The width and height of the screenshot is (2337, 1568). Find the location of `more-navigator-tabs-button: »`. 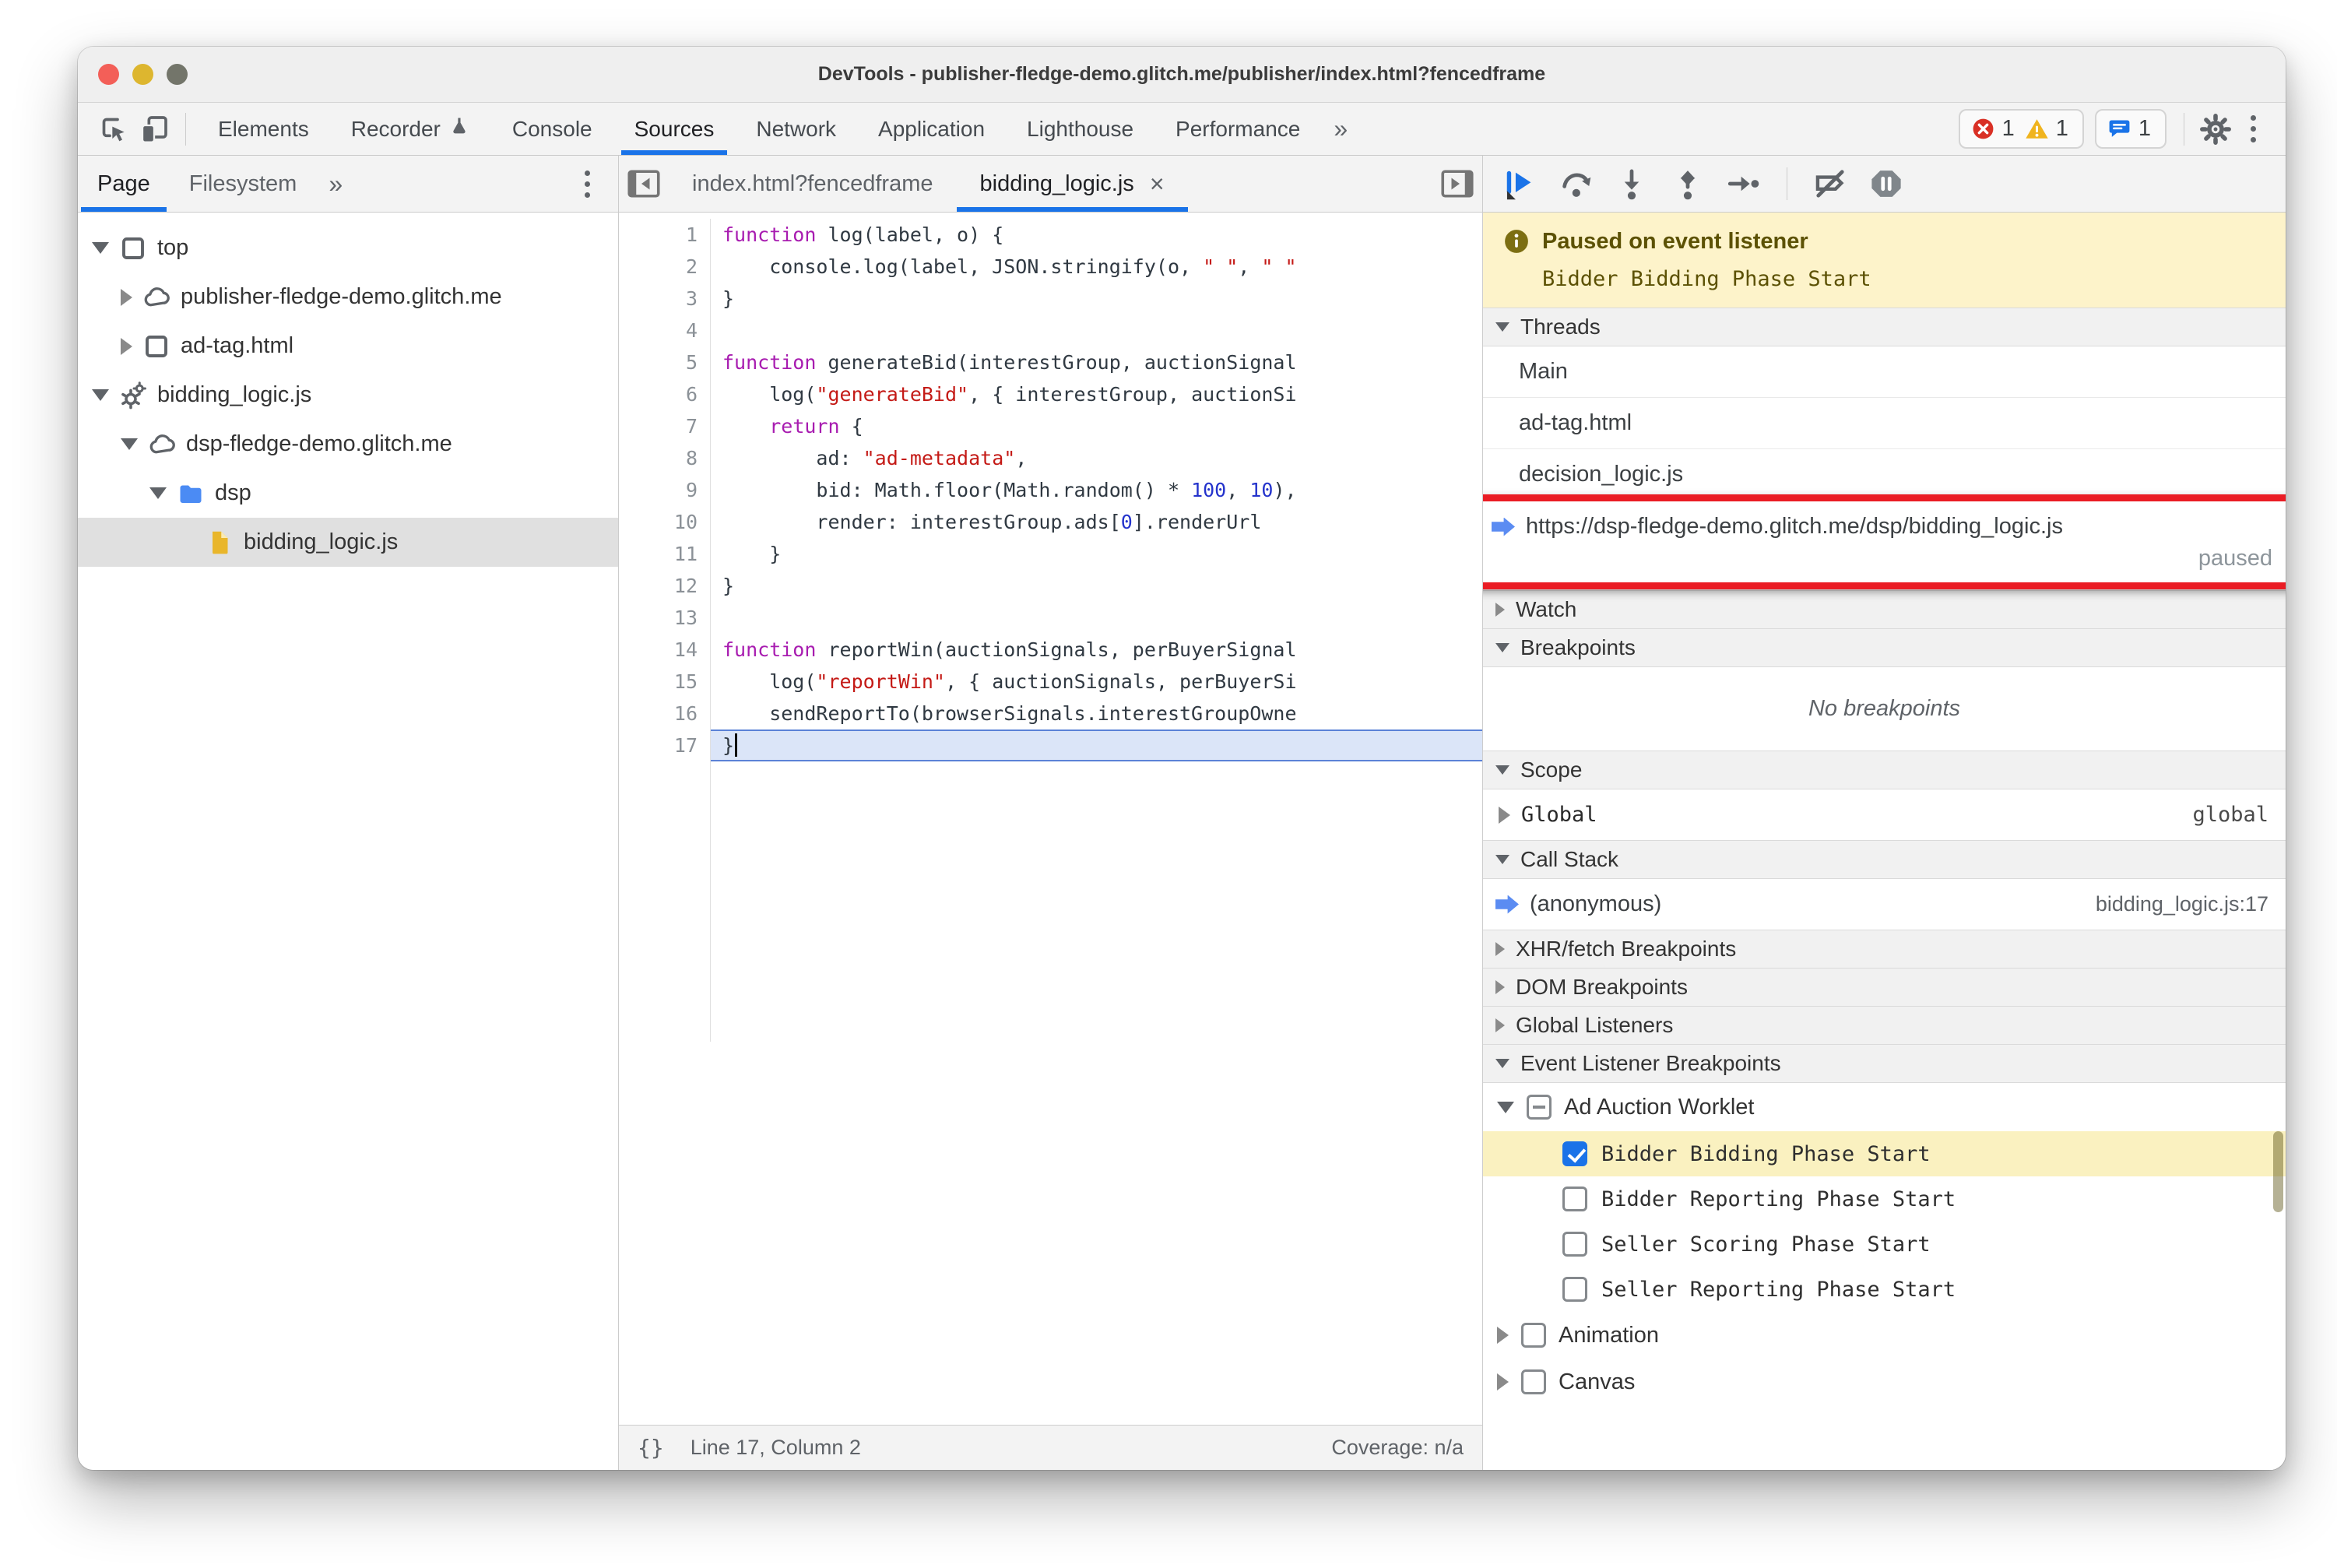

more-navigator-tabs-button: » is located at coordinates (336, 184).